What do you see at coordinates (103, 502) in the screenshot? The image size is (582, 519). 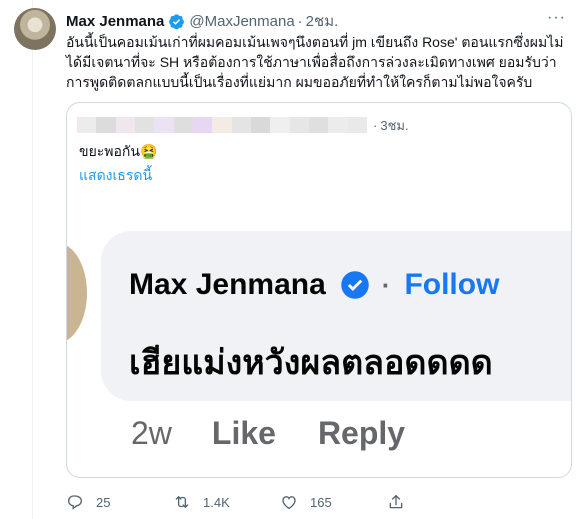 I see `reply-count: 25` at bounding box center [103, 502].